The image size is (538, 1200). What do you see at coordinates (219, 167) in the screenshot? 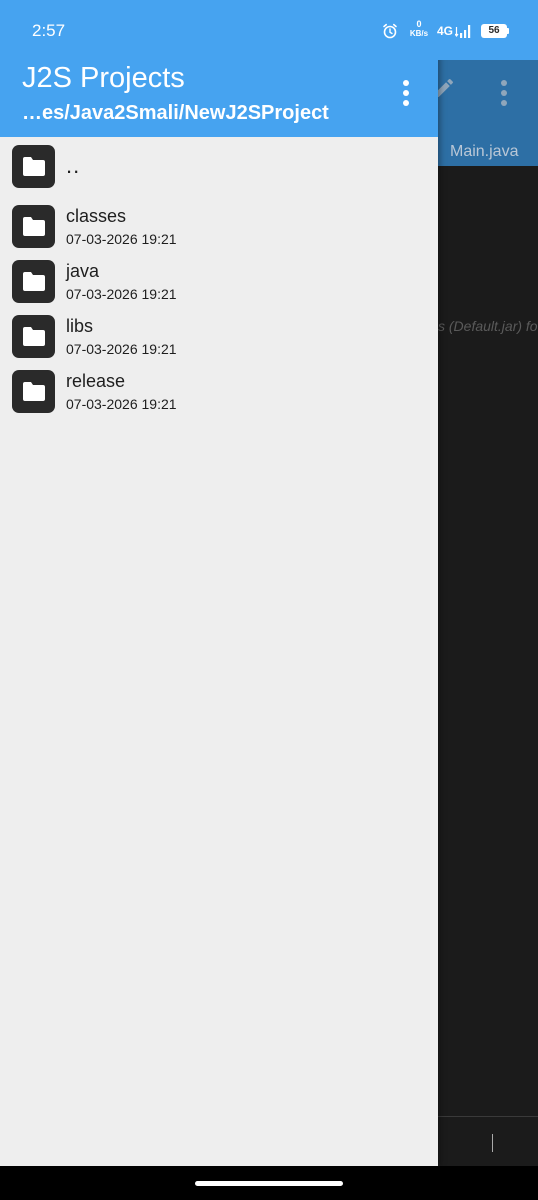
I see `parent-directory-item: ..` at bounding box center [219, 167].